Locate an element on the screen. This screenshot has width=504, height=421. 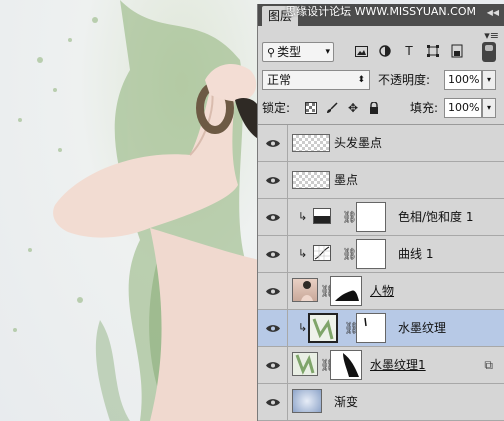
lock-paint-icon is located at coordinates (332, 108).